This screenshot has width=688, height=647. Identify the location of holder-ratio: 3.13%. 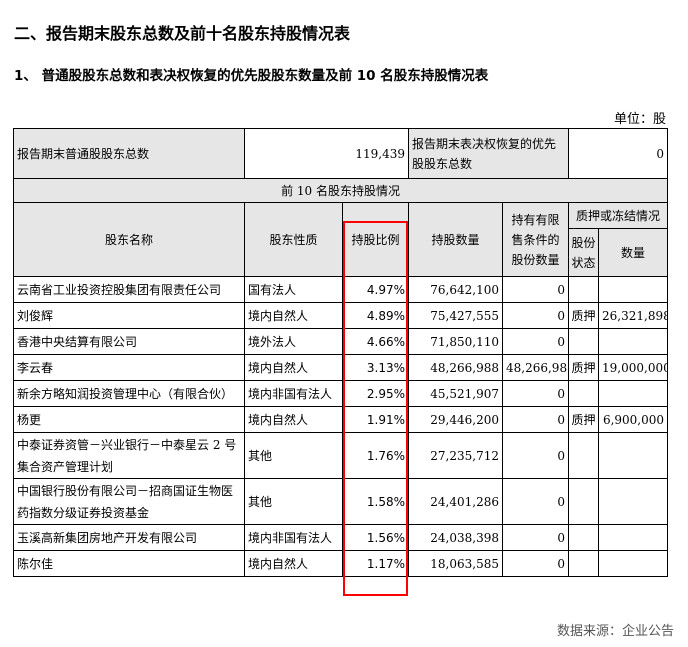
(375, 367).